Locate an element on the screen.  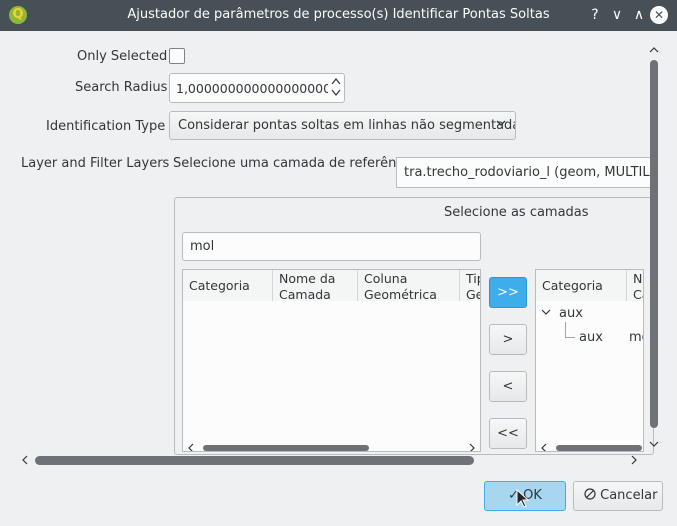
minimize-button: ∨ is located at coordinates (617, 15).